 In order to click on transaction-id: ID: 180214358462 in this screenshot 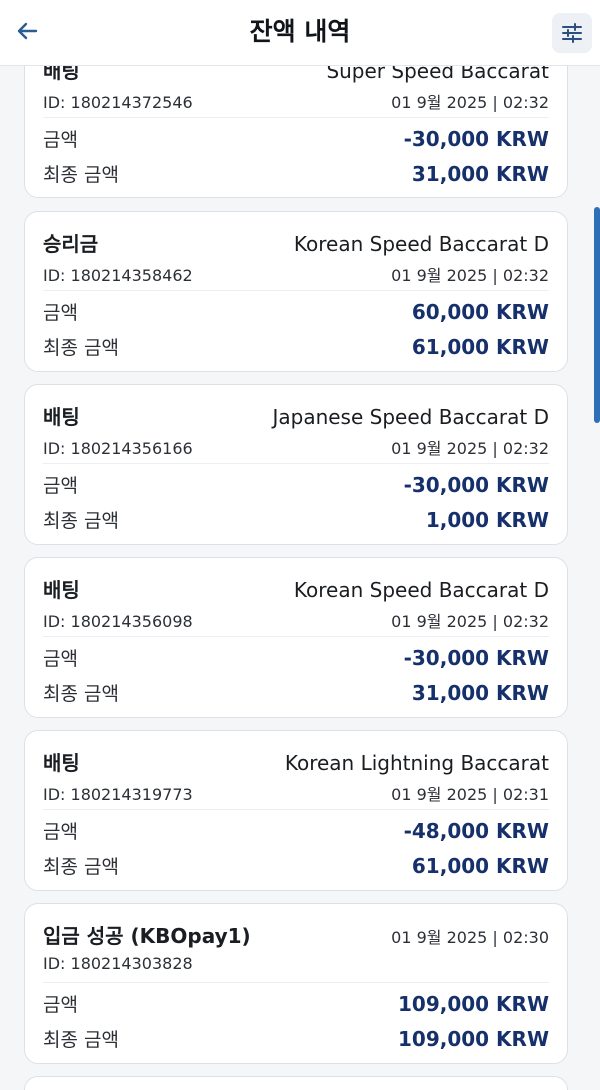, I will do `click(118, 275)`.